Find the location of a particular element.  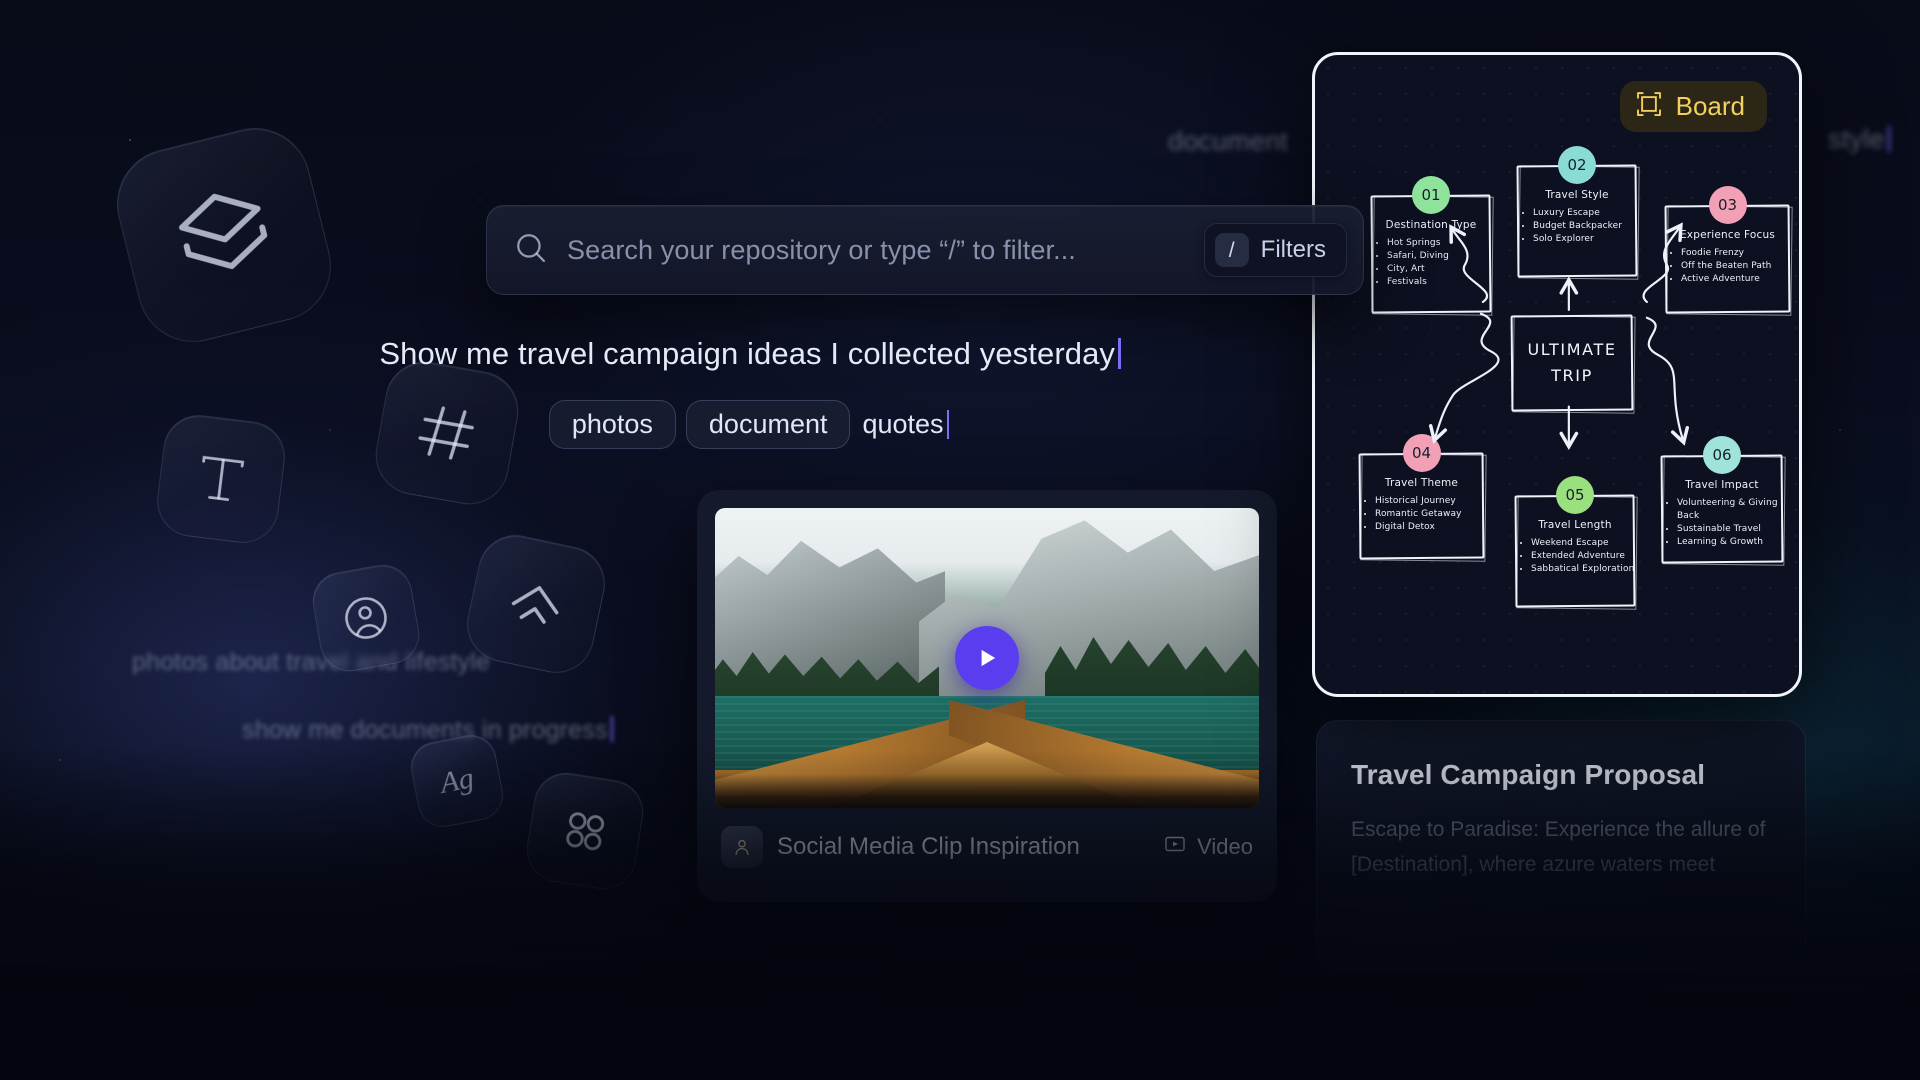

user-icon is located at coordinates (366, 618).